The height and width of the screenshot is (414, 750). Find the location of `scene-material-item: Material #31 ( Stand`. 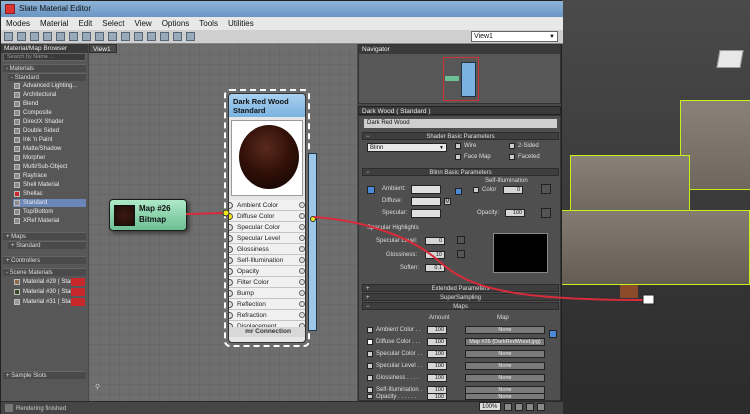

scene-material-item: Material #31 ( Stand is located at coordinates (49, 302).